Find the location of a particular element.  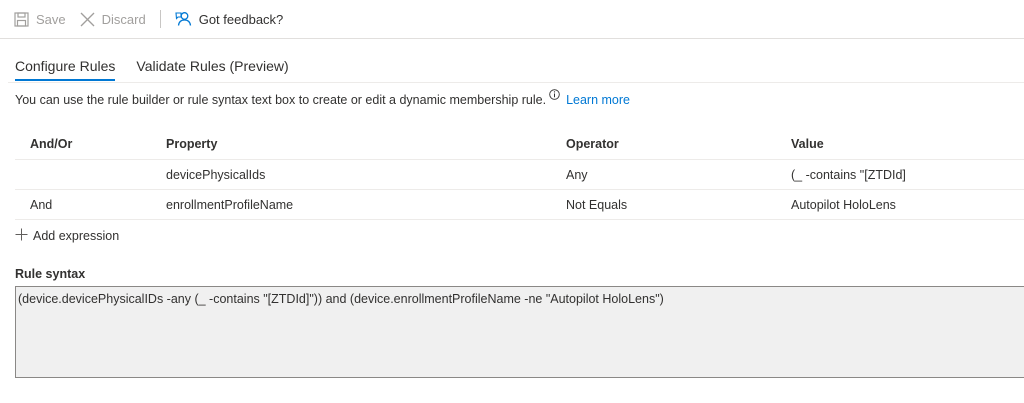

save-label: Save is located at coordinates (51, 19).